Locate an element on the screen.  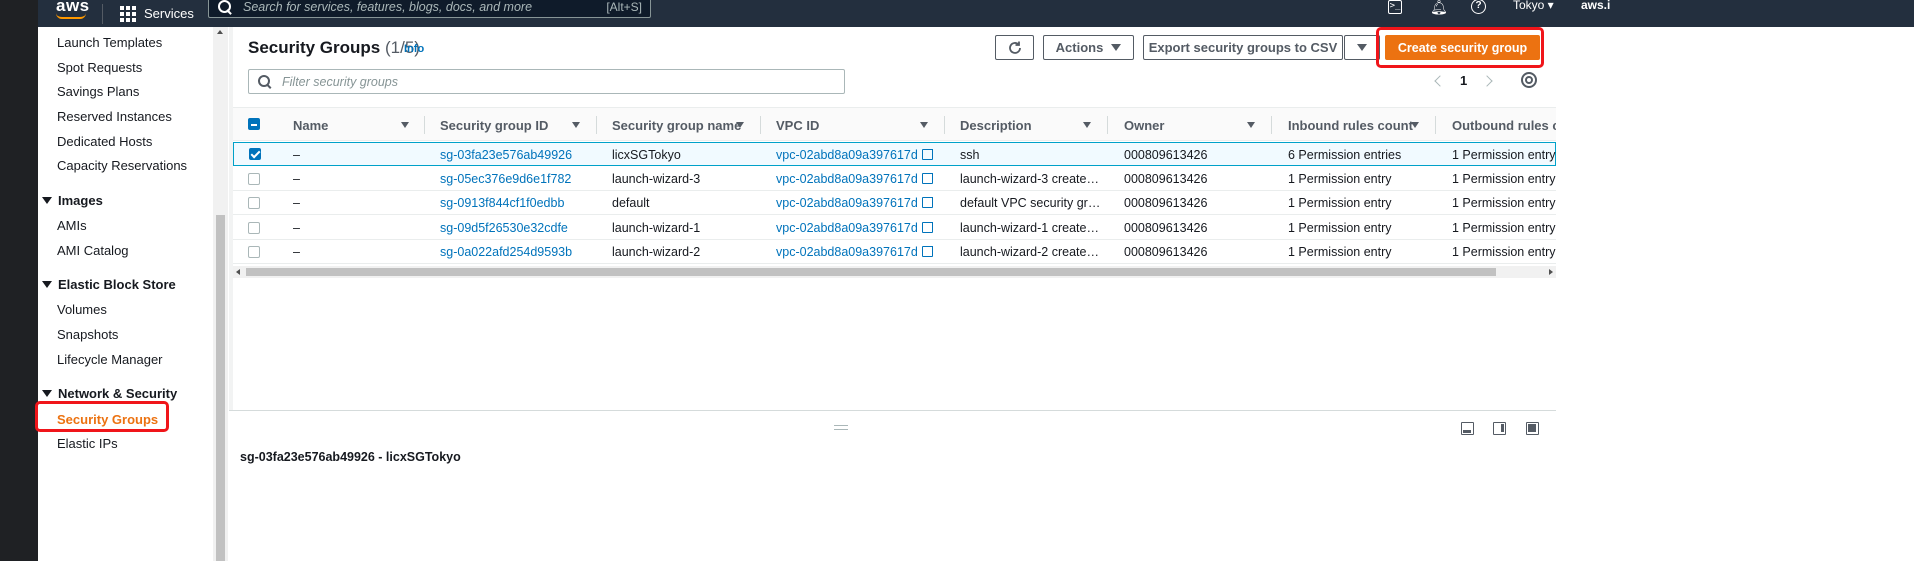
sidebar-scrollbar is located at coordinates (220, 294).